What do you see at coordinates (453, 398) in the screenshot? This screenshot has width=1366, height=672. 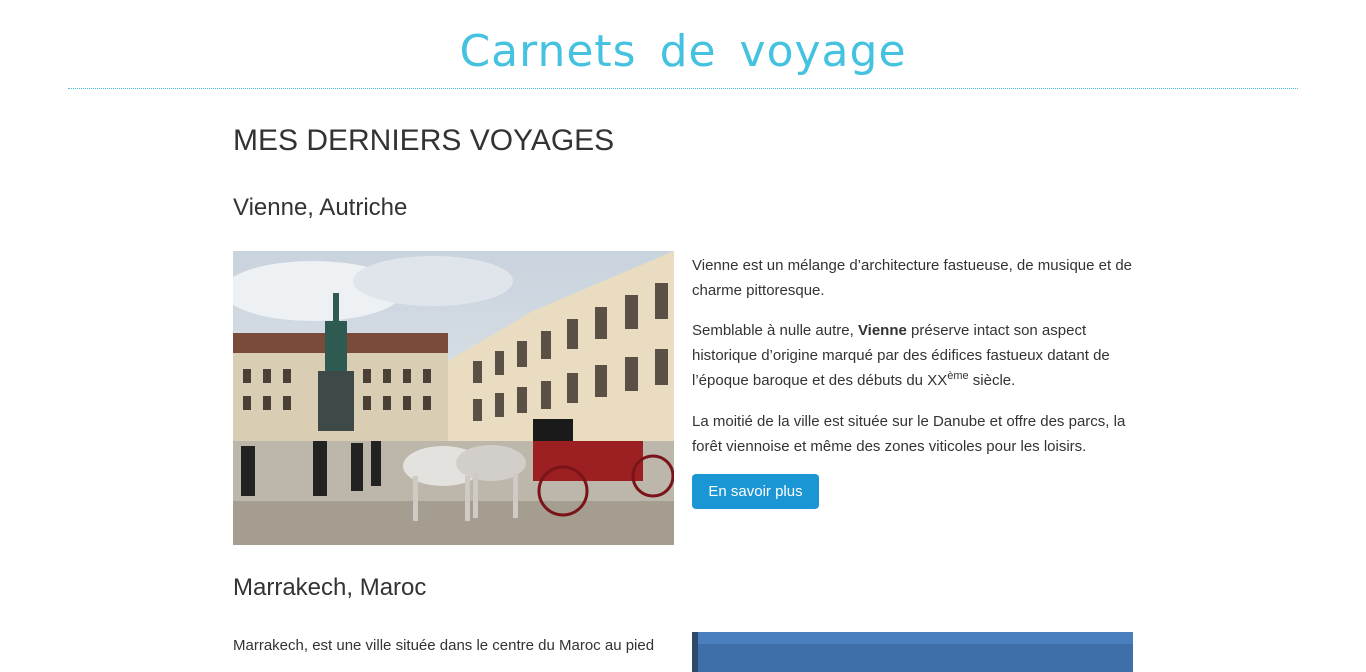 I see `vienna-photo` at bounding box center [453, 398].